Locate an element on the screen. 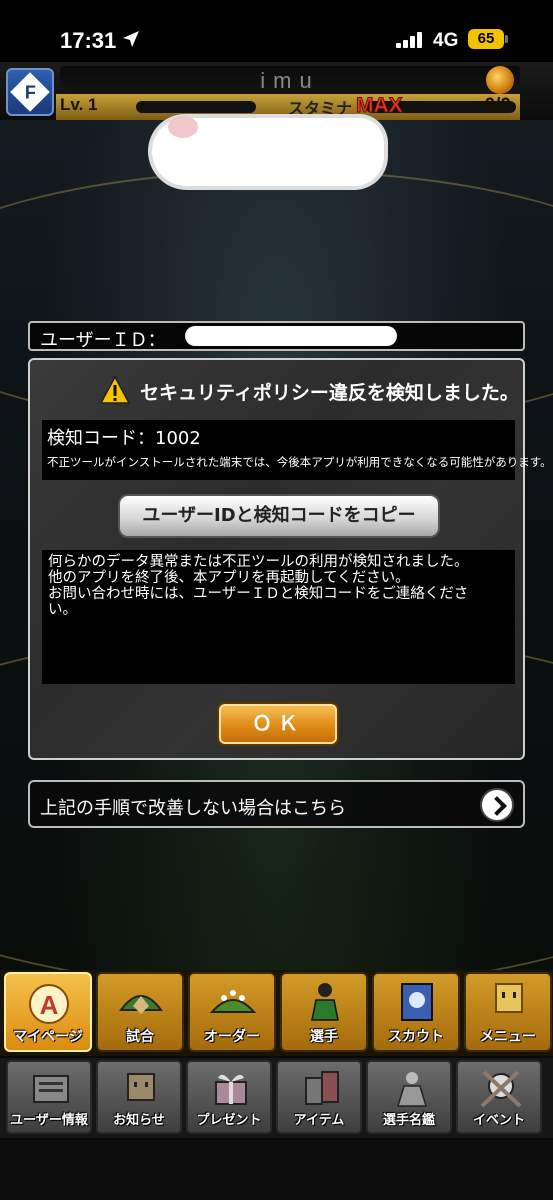  sub-menu: ユーザー情報 お知らせ プレゼント アイテム 選手名鑑 イベント is located at coordinates (276, 1098).